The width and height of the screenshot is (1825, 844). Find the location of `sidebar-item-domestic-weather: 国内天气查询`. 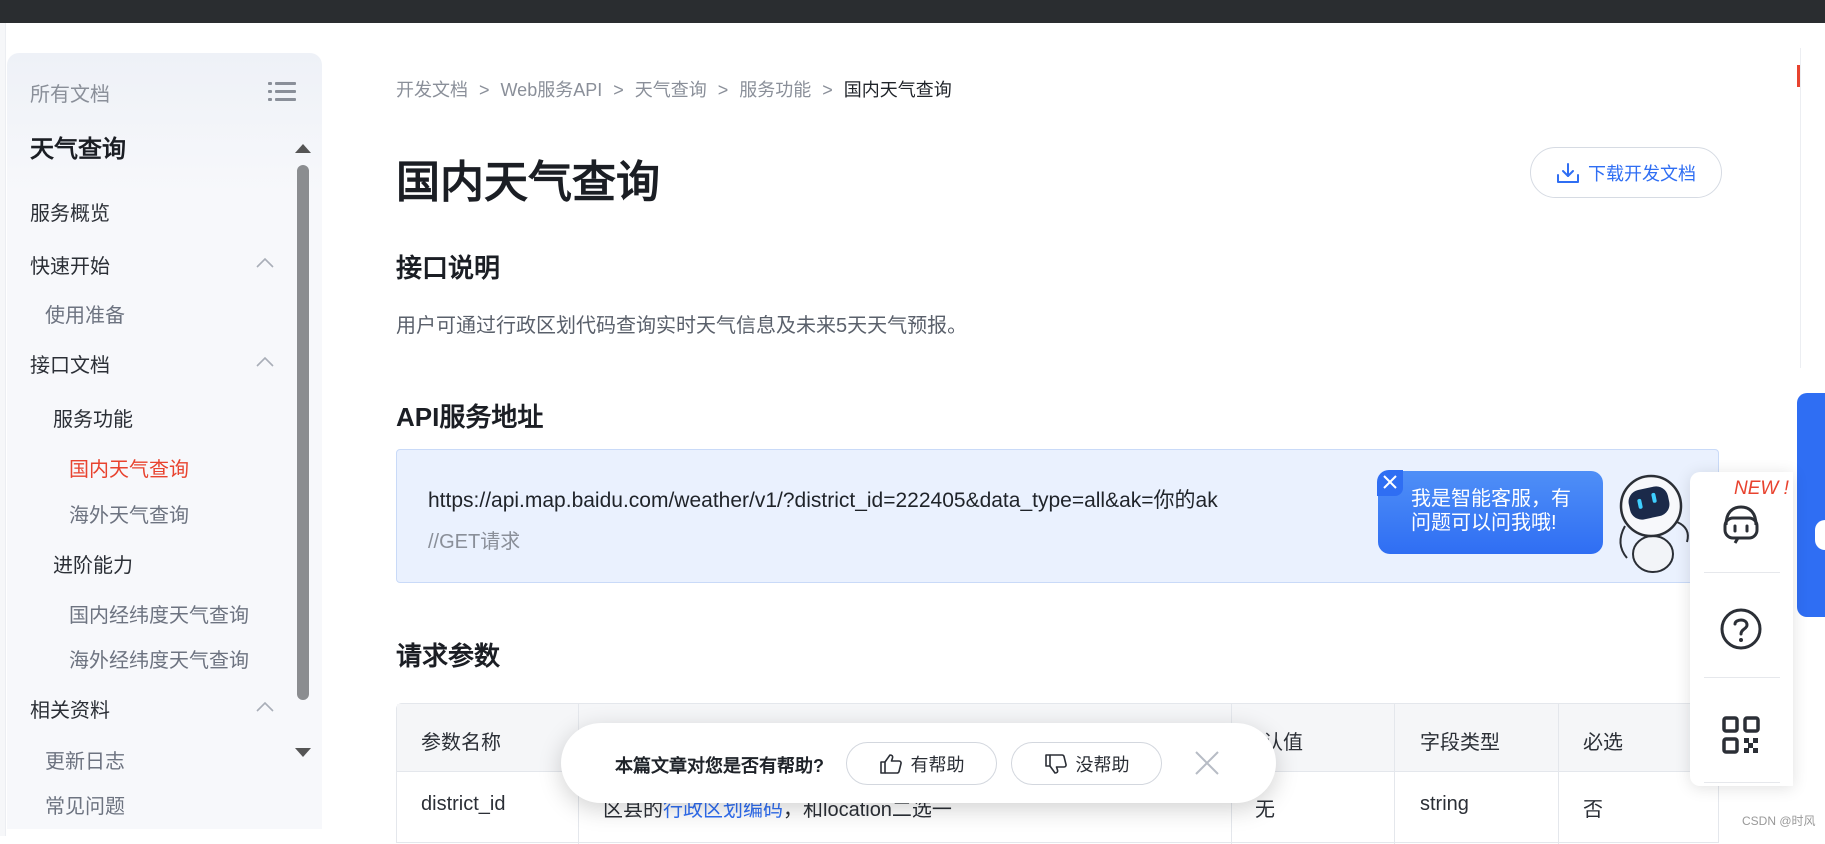

sidebar-item-domestic-weather: 国内天气查询 is located at coordinates (129, 467).